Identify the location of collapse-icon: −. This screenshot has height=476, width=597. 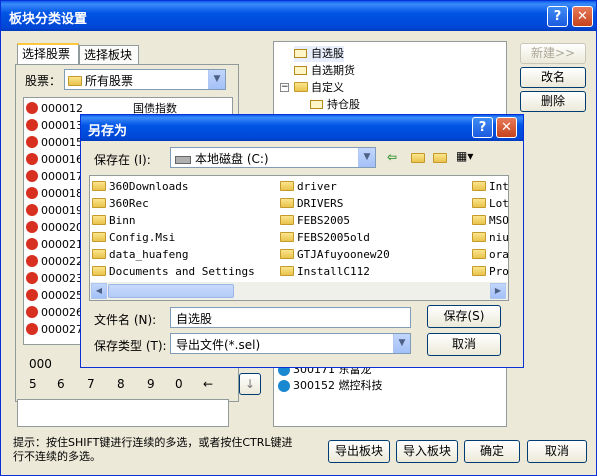
(284, 87).